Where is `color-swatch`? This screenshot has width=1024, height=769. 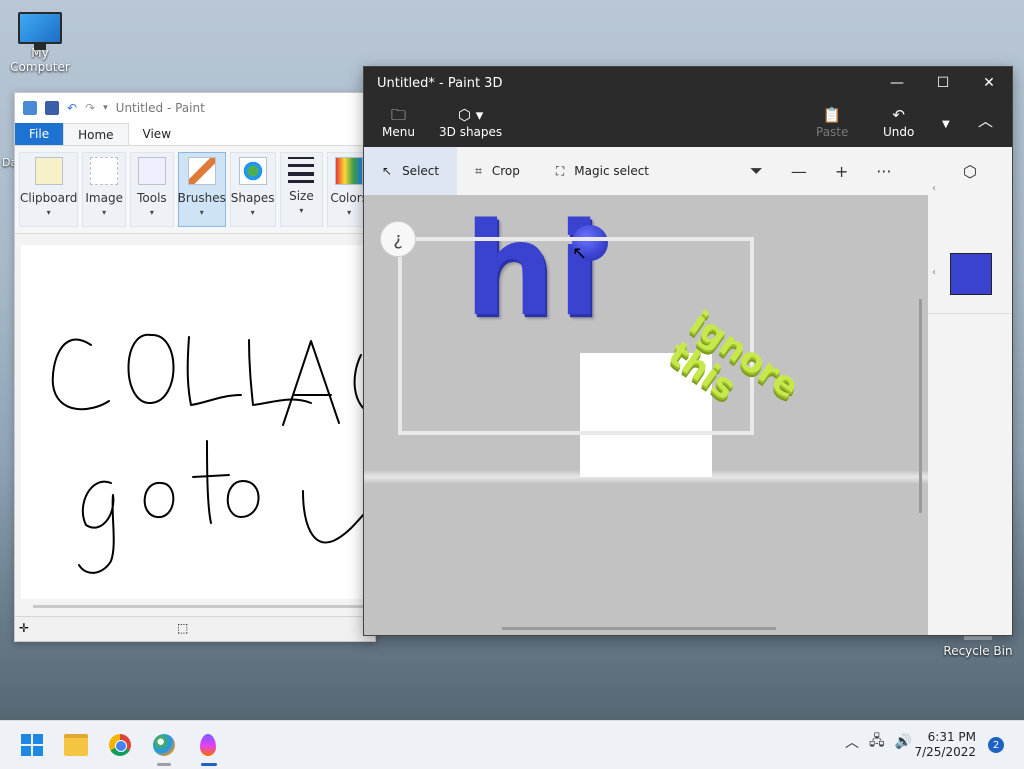
color-swatch is located at coordinates (971, 274).